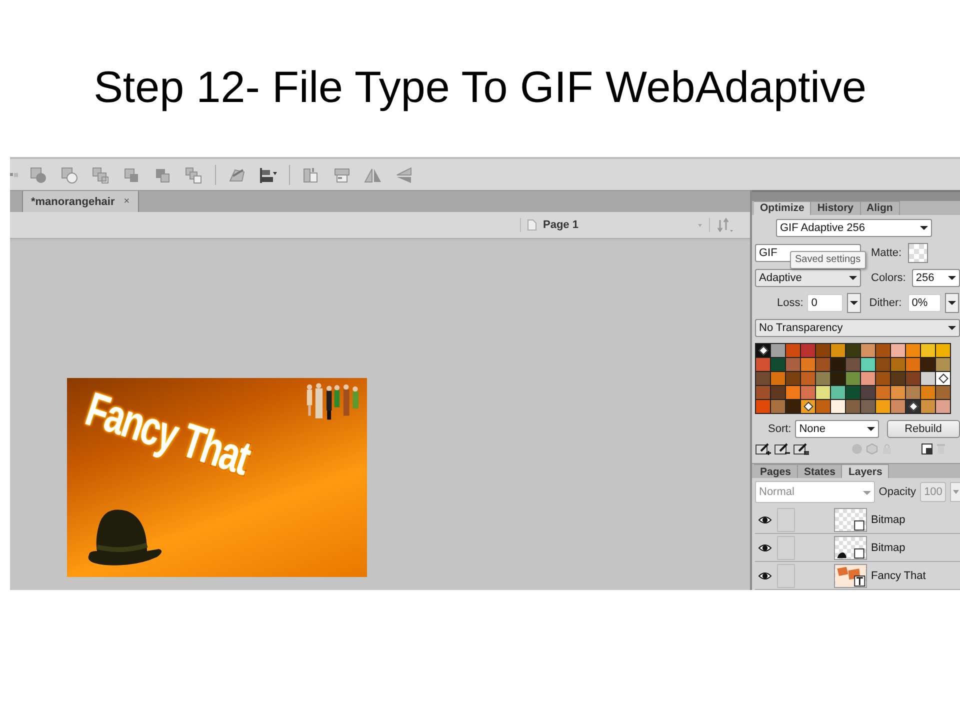 The height and width of the screenshot is (720, 960). I want to click on sort-label: Sort:, so click(780, 428).